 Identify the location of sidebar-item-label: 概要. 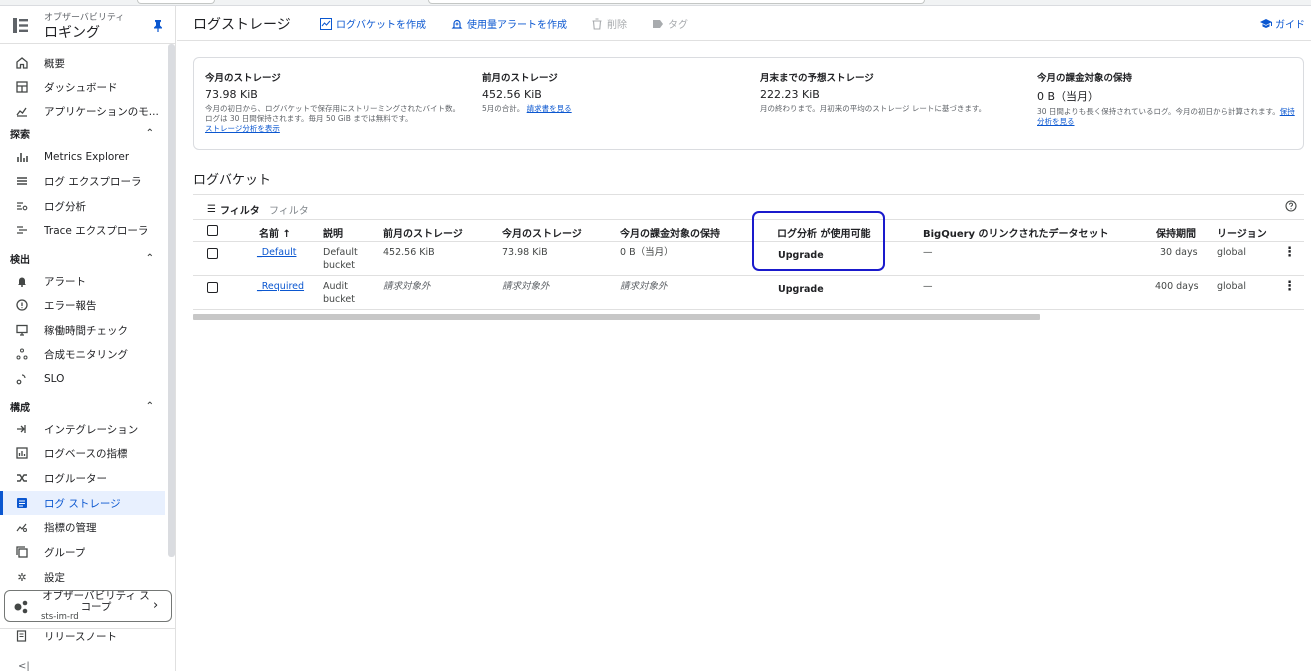
(54, 63).